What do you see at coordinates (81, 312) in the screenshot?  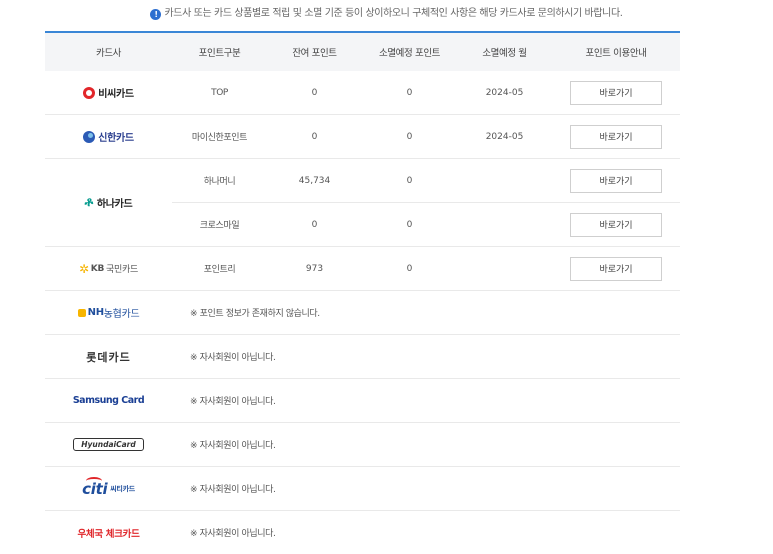 I see `nh-logo-icon` at bounding box center [81, 312].